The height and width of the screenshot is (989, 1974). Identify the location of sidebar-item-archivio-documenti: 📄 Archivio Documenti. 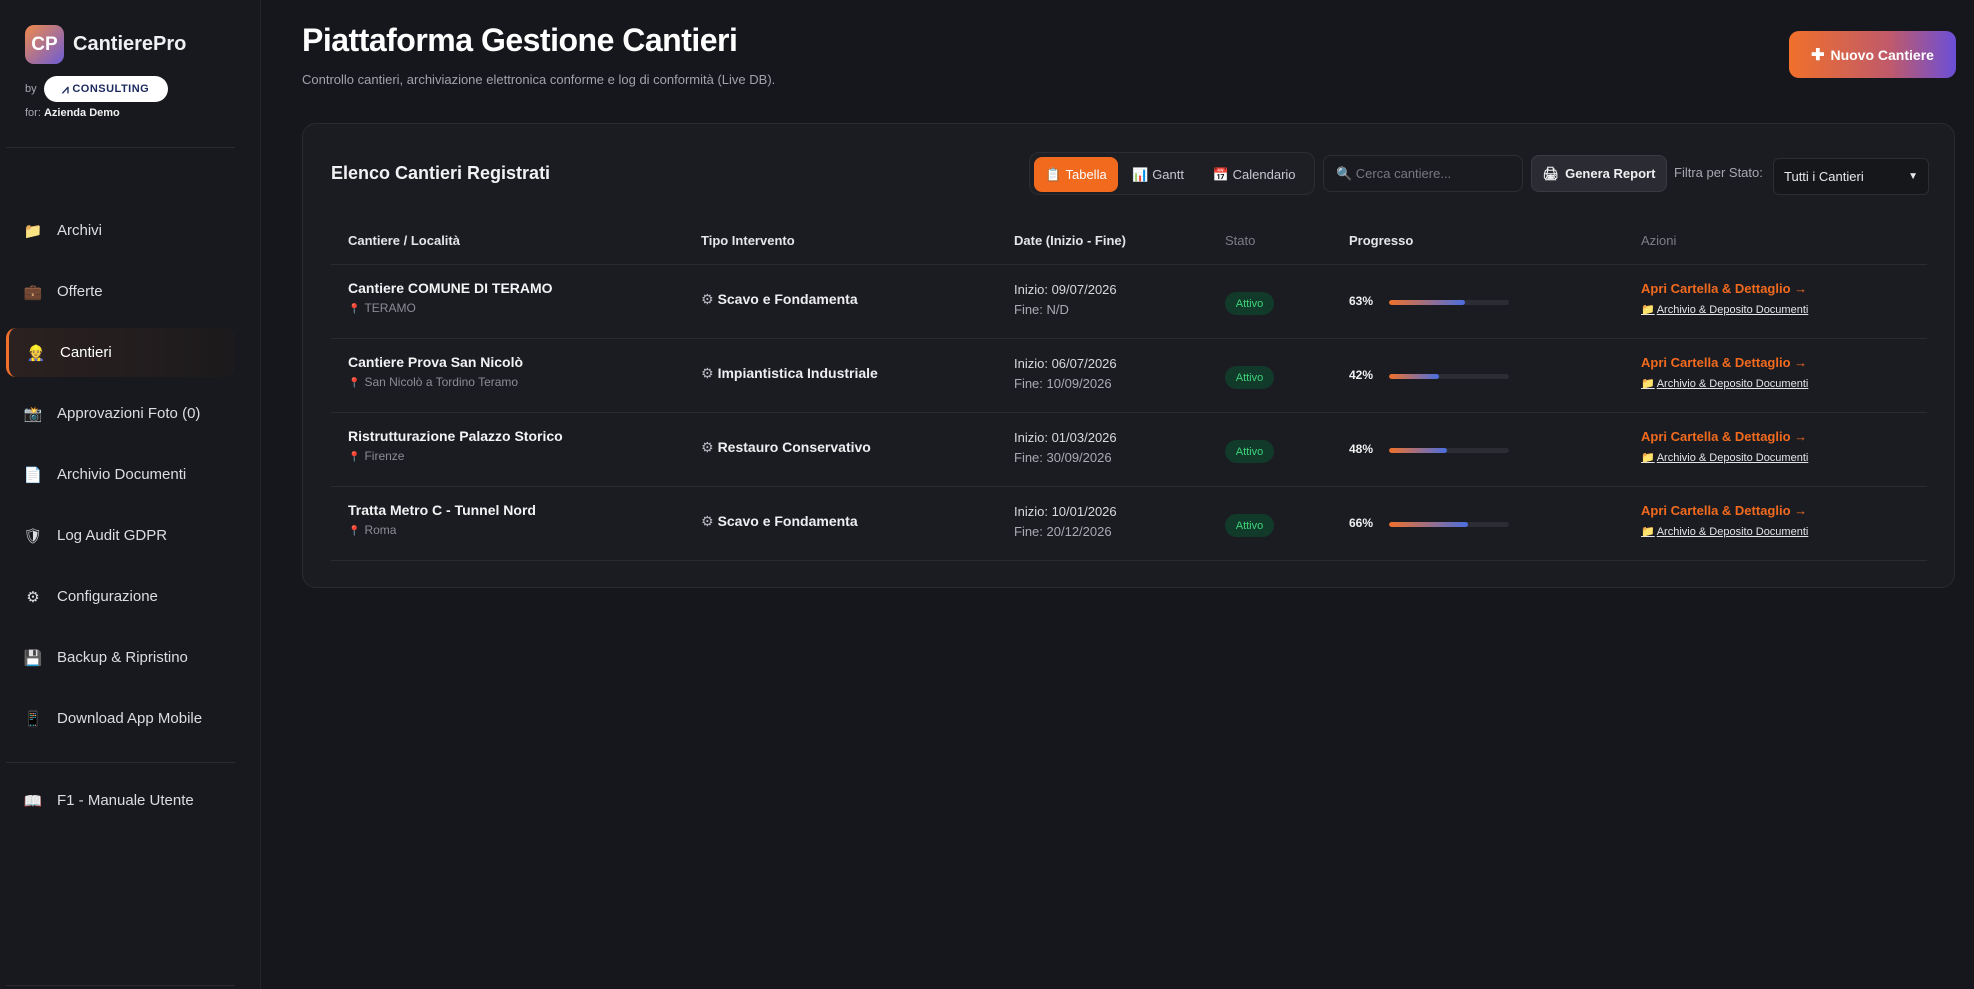
(120, 474).